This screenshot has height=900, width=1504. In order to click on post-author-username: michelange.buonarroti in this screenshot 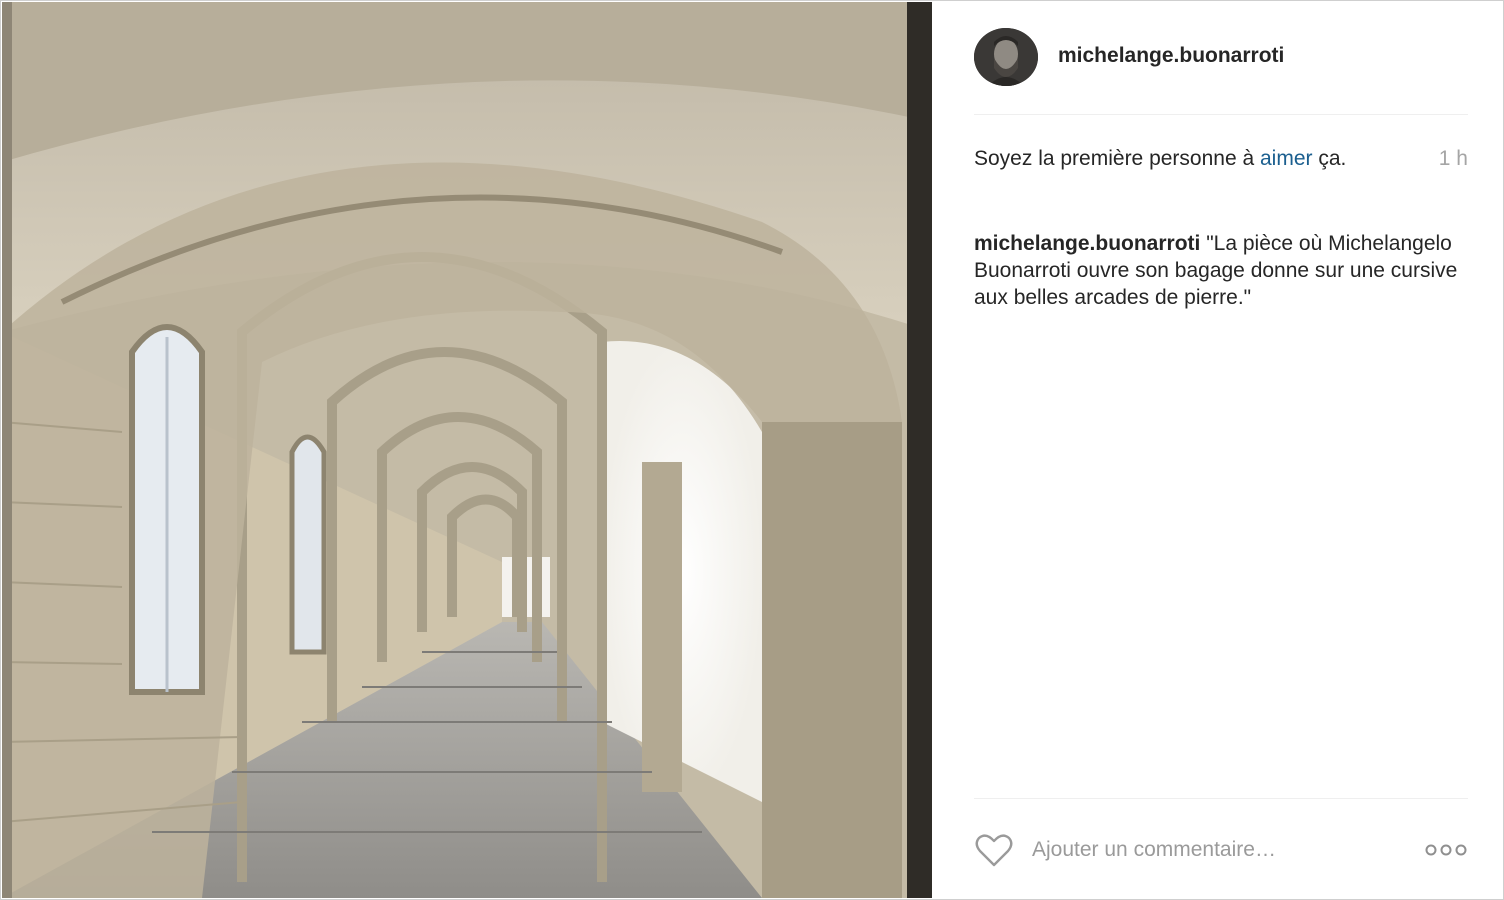, I will do `click(1171, 56)`.